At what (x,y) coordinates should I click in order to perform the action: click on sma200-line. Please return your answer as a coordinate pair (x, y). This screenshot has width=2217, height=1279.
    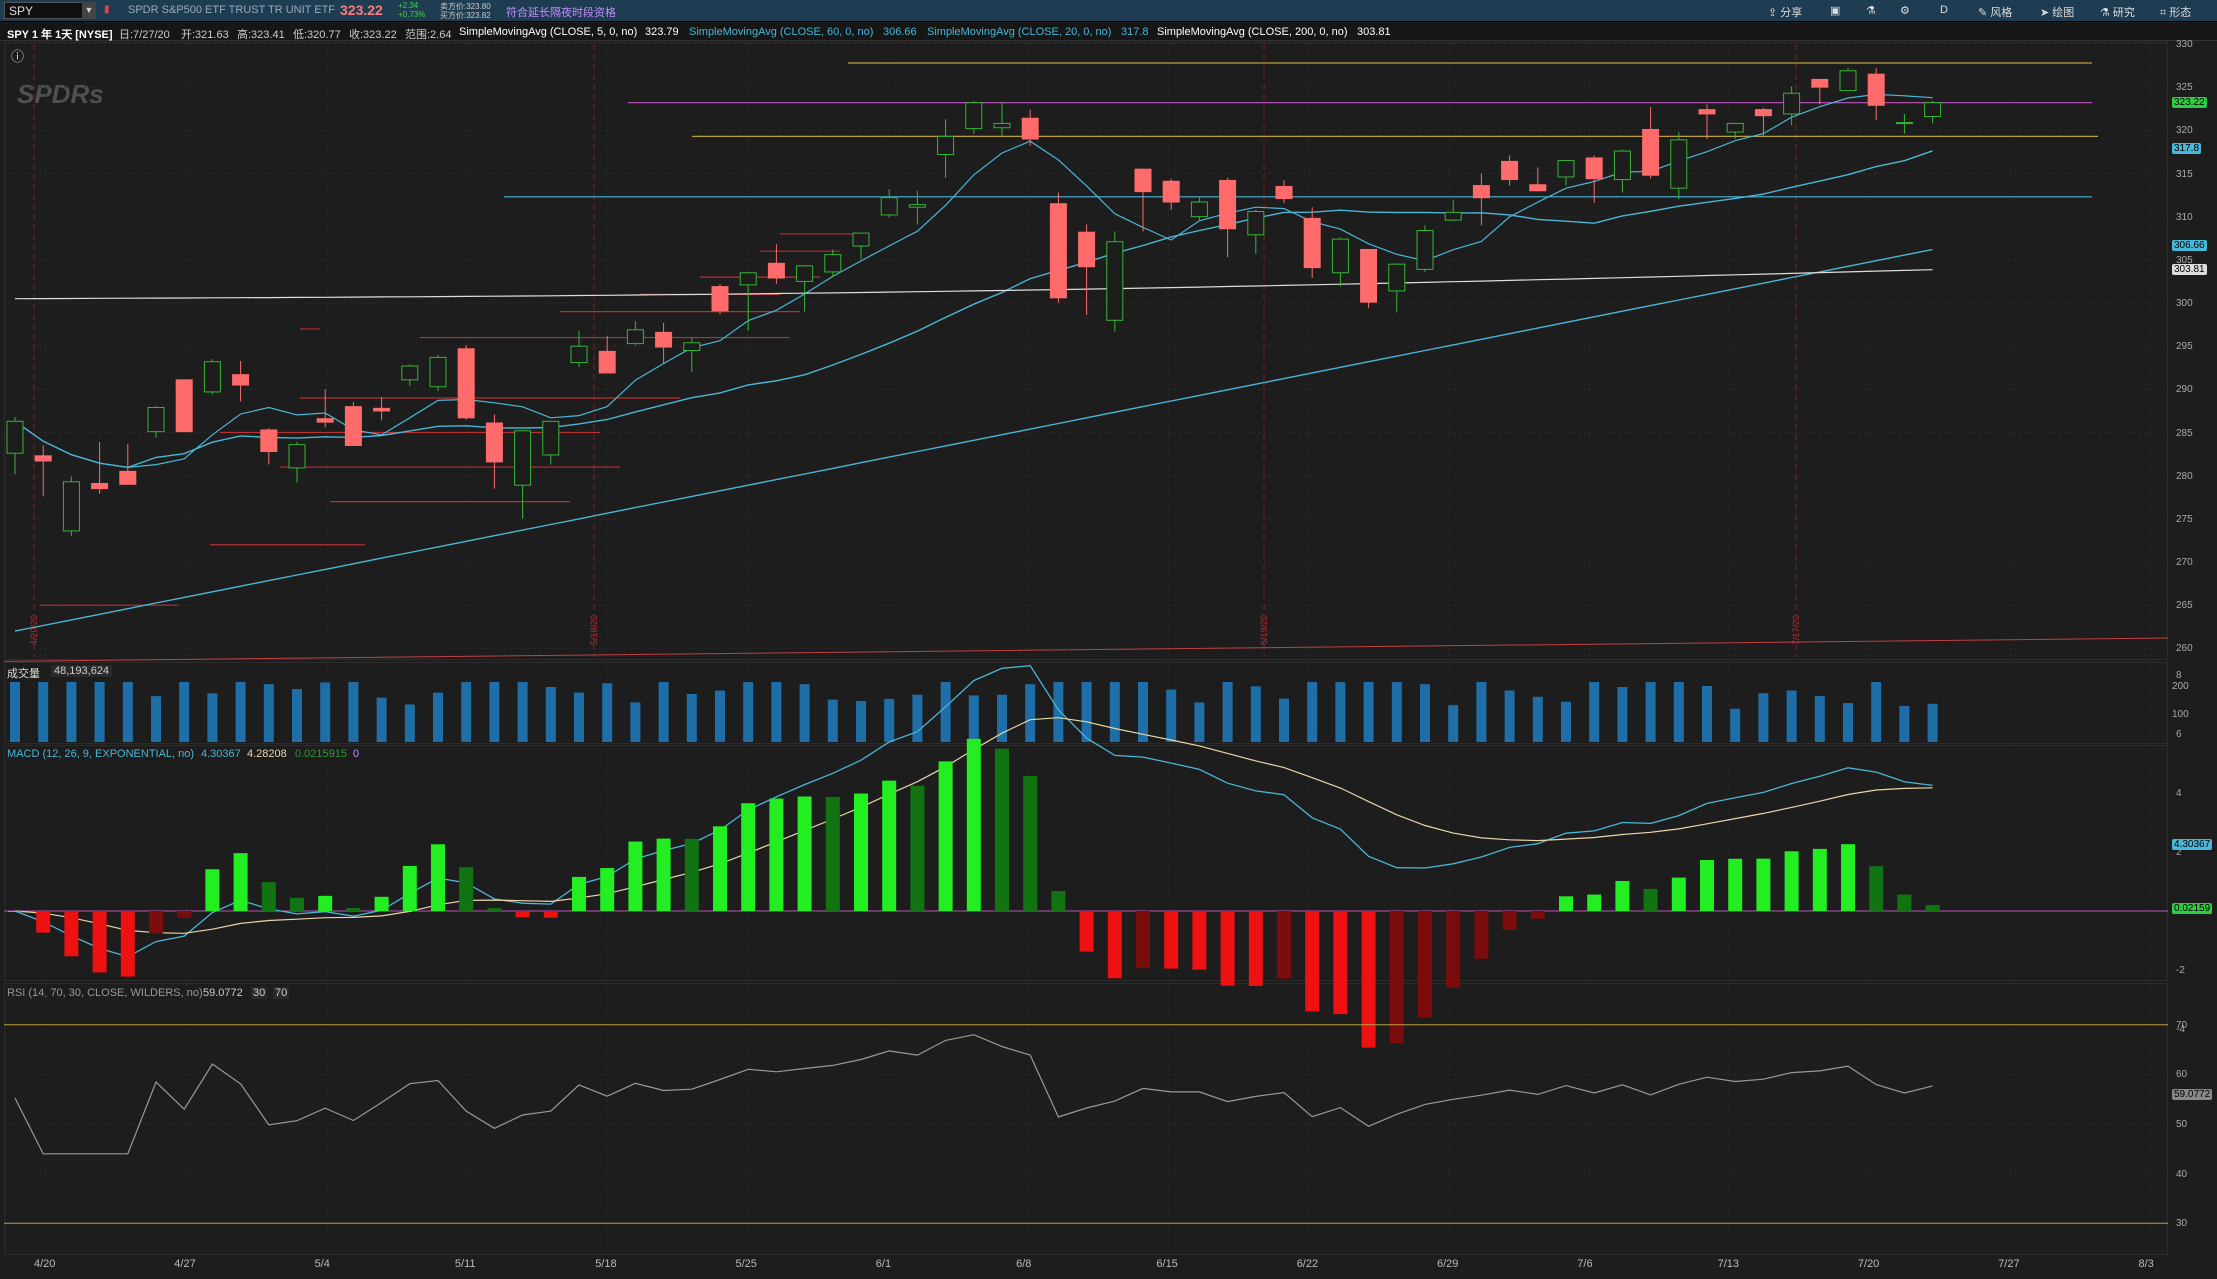
    Looking at the image, I should click on (973, 284).